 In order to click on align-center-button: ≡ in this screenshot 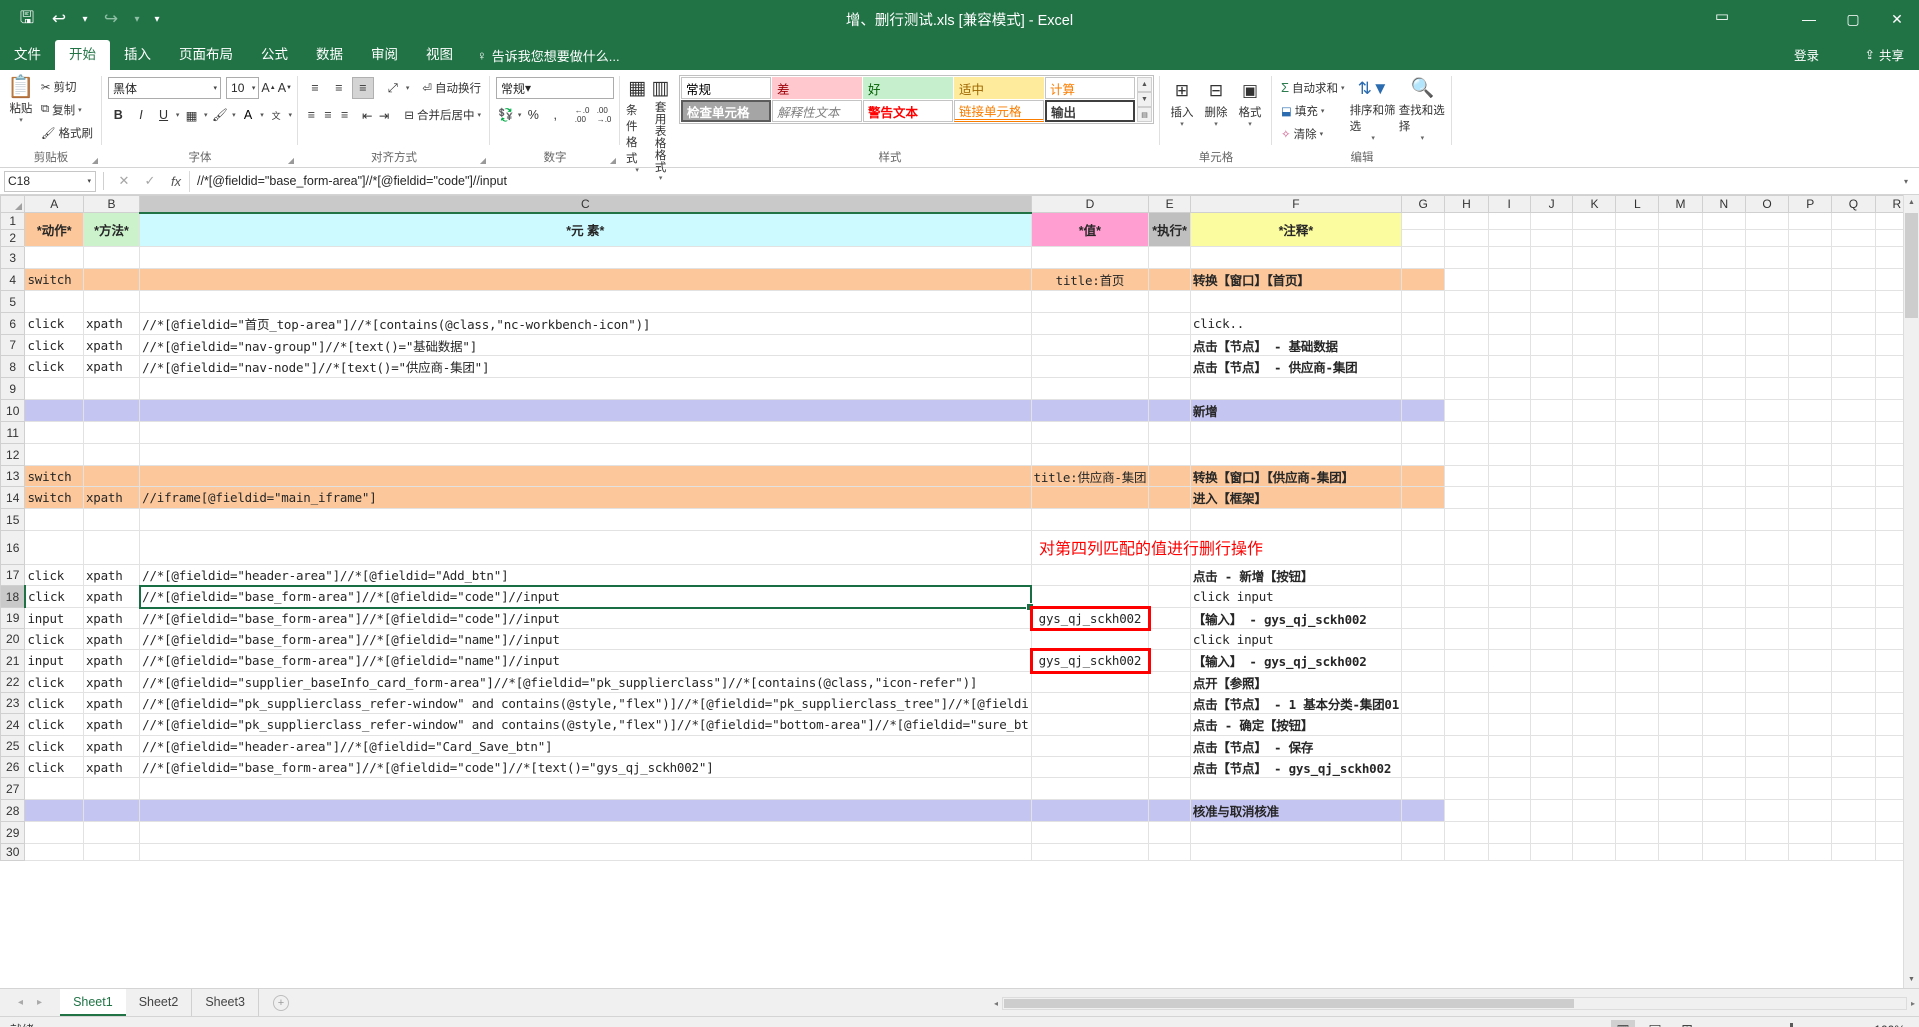, I will do `click(328, 115)`.